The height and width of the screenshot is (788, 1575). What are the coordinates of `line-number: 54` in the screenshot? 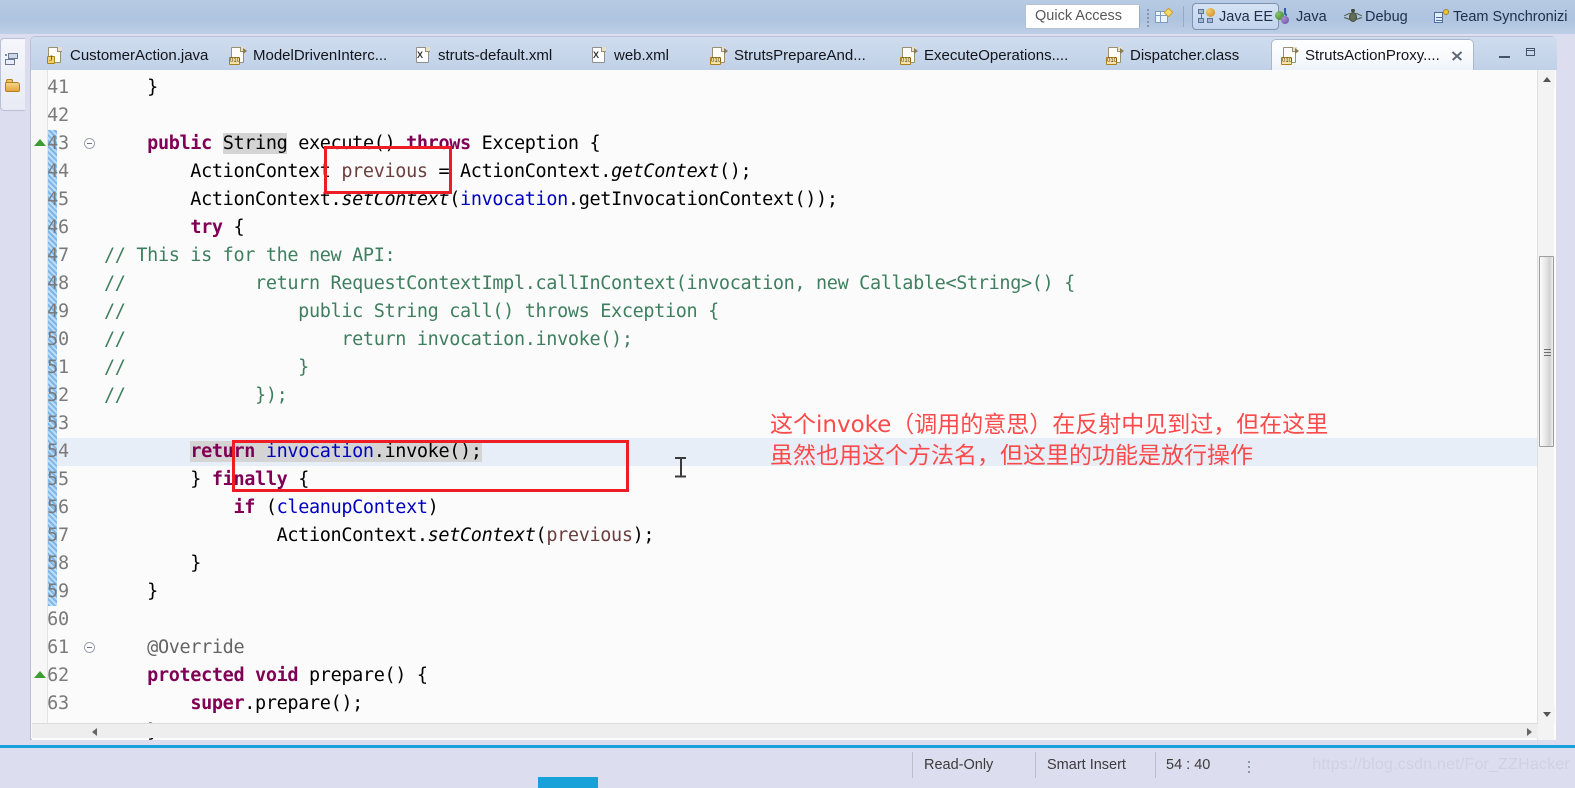 It's located at (52, 452).